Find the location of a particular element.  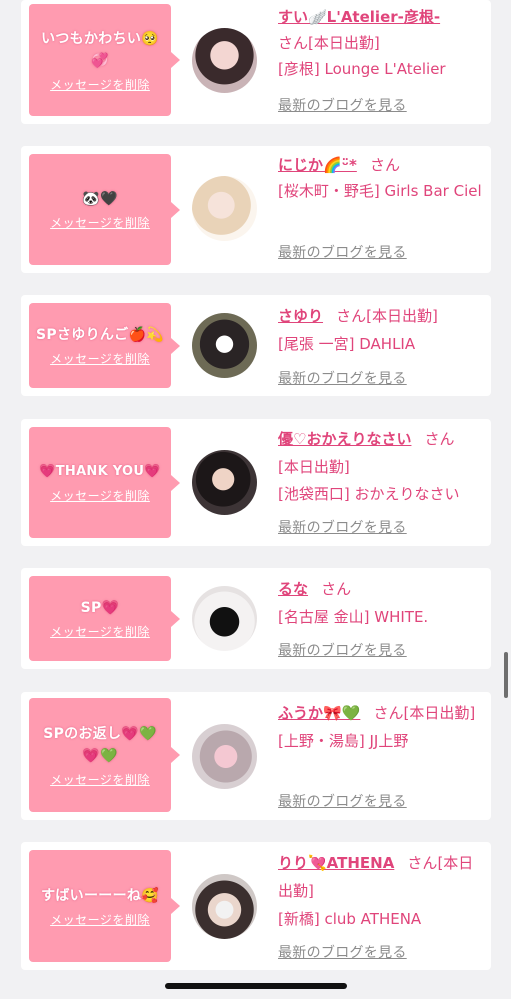

message-bubble: SPさゆりんご🍎💫 メッセージを削除 is located at coordinates (104, 345).